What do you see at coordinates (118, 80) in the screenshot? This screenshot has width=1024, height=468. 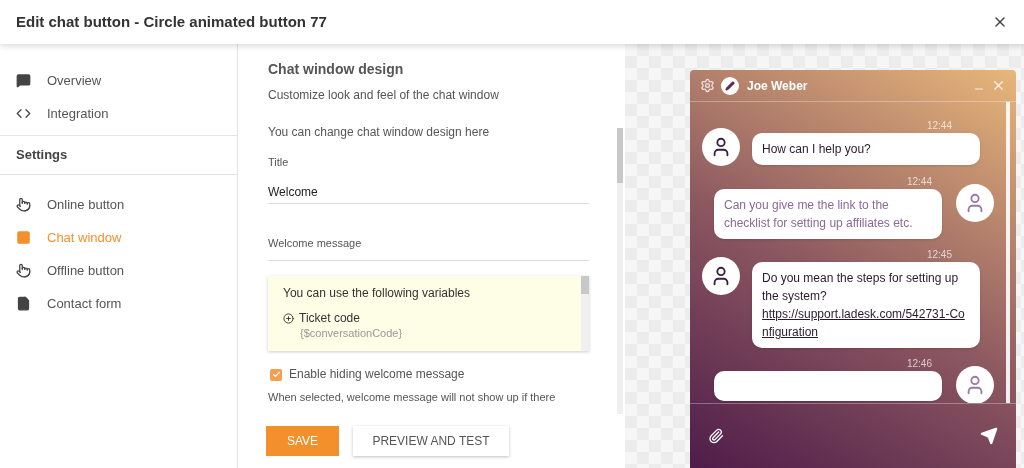 I see `sidebar-item: Overview` at bounding box center [118, 80].